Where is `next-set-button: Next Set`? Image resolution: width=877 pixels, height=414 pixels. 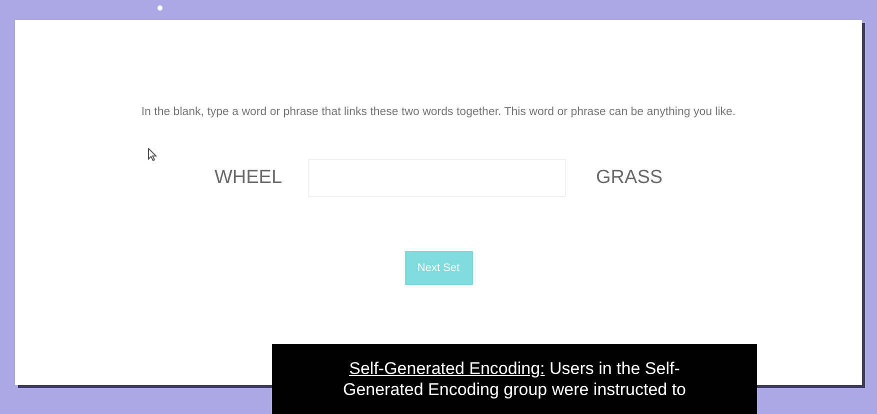
next-set-button: Next Set is located at coordinates (438, 268).